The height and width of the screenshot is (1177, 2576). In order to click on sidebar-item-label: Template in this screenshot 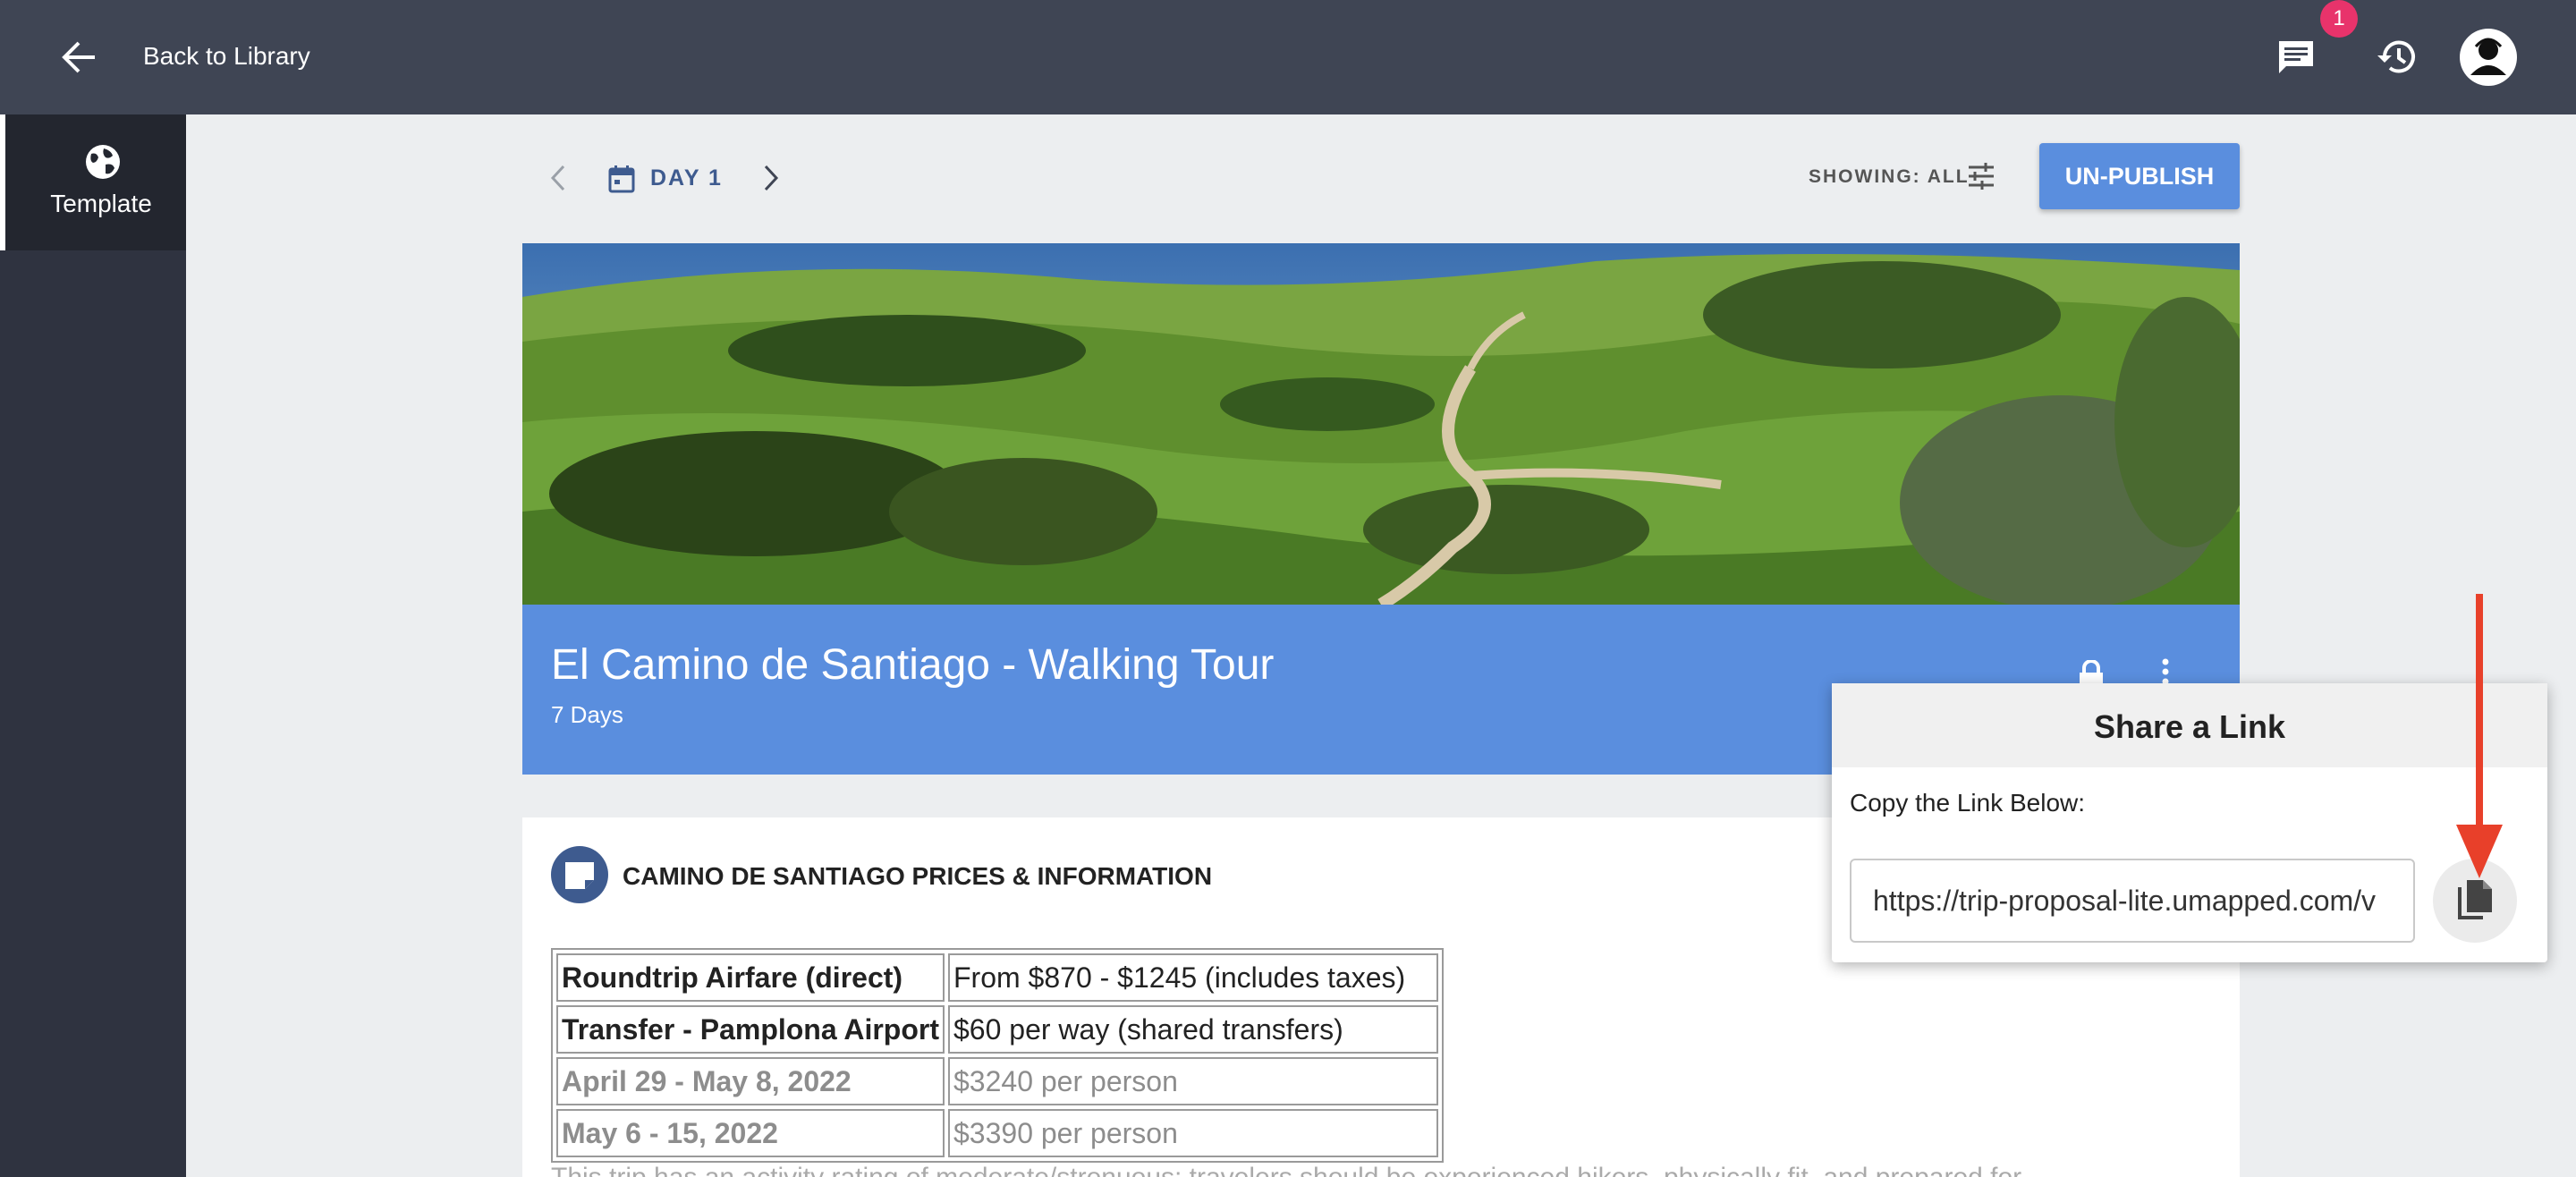, I will do `click(101, 203)`.